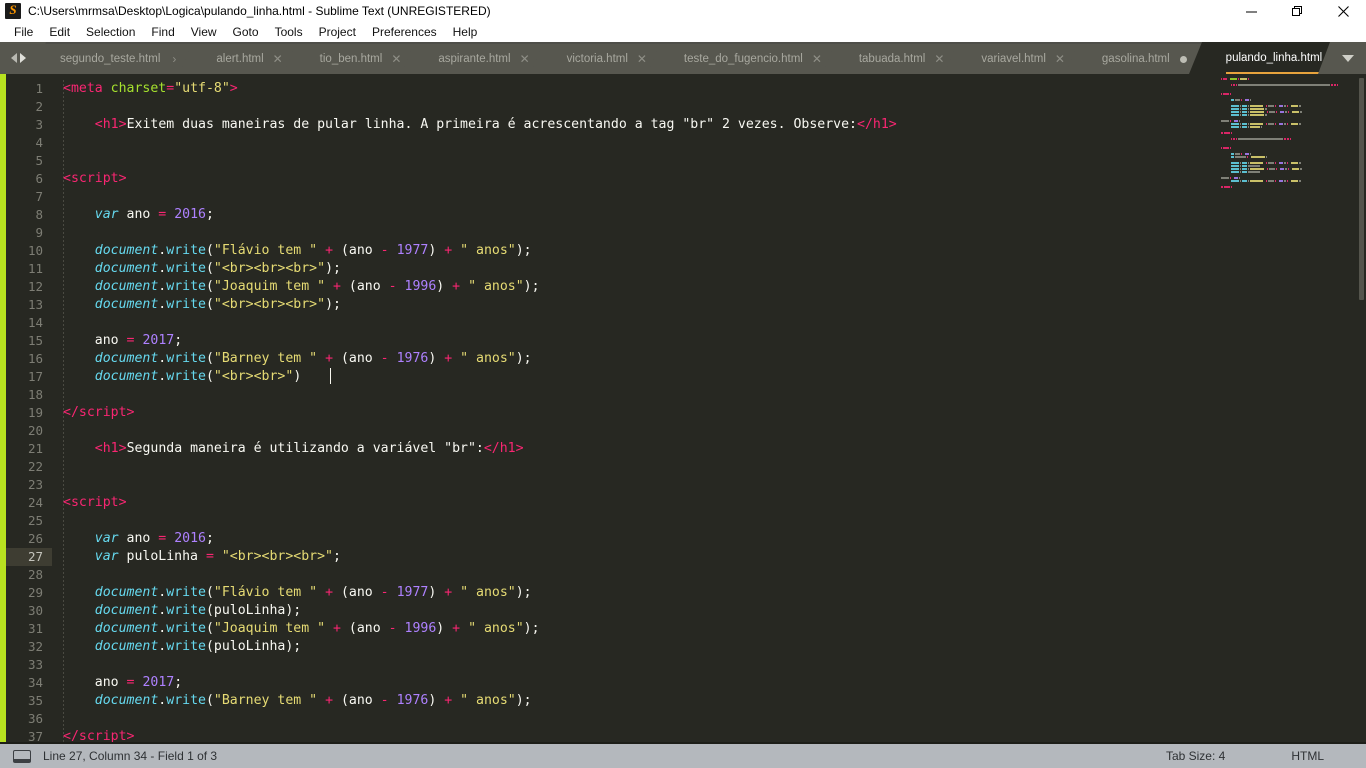 The height and width of the screenshot is (768, 1366). Describe the element at coordinates (1307, 756) in the screenshot. I see `syntax-label: HTML` at that location.